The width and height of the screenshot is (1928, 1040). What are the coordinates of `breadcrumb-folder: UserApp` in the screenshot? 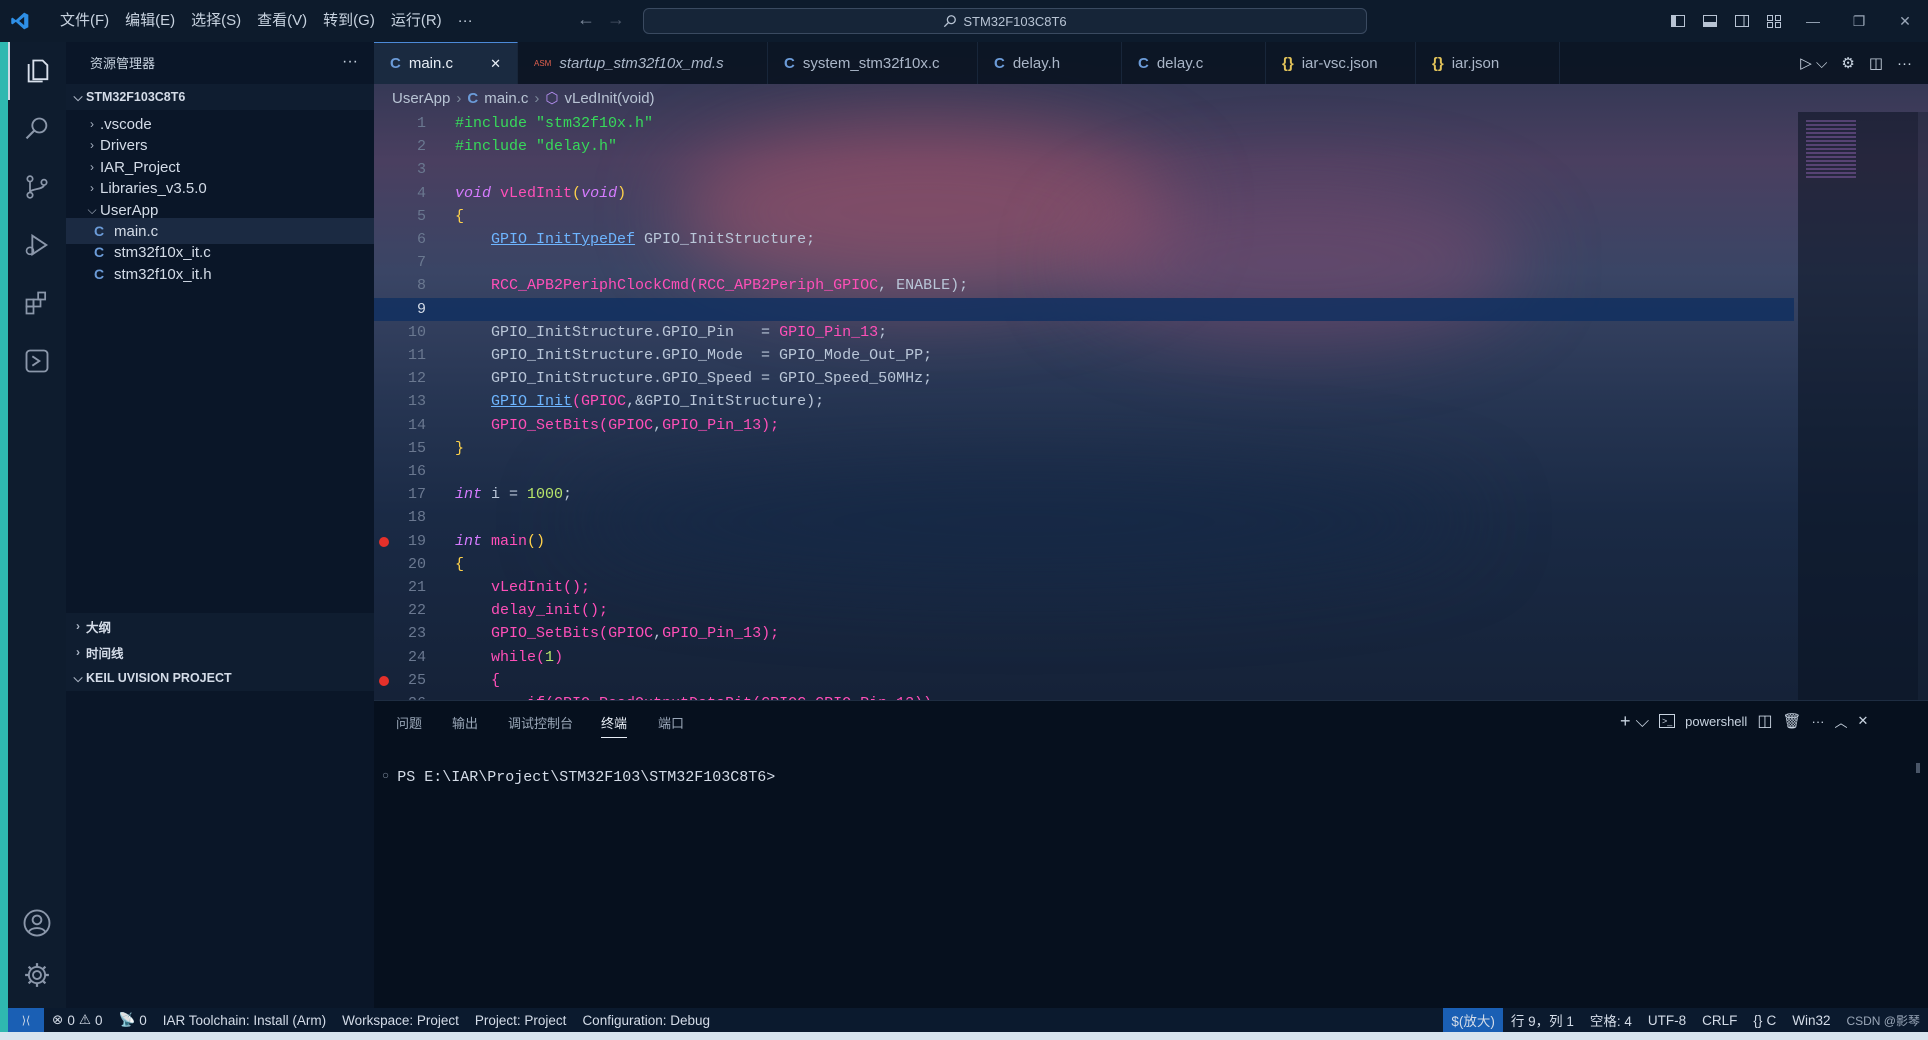 It's located at (421, 98).